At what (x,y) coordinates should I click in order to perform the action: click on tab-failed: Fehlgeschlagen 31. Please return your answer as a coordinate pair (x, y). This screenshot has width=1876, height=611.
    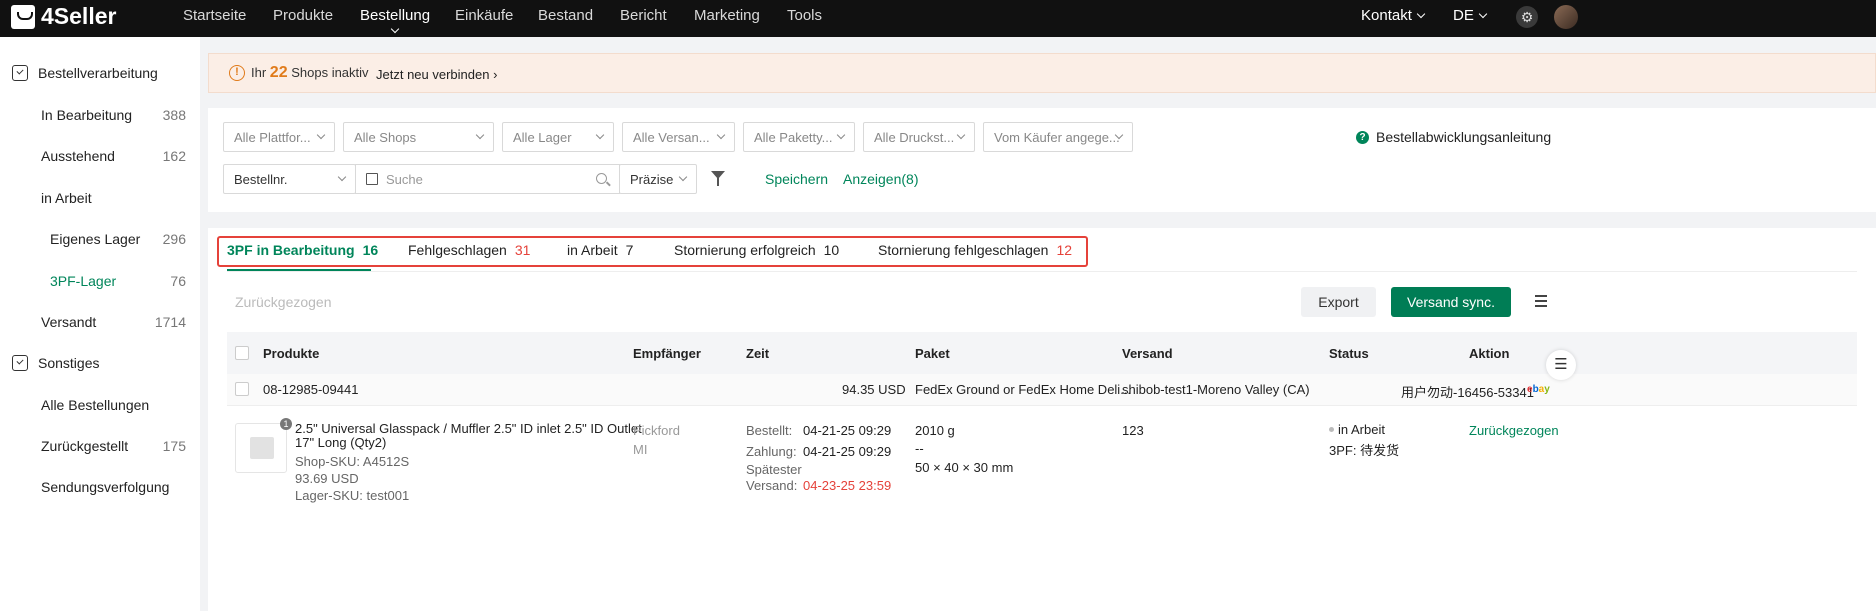
    Looking at the image, I should click on (469, 250).